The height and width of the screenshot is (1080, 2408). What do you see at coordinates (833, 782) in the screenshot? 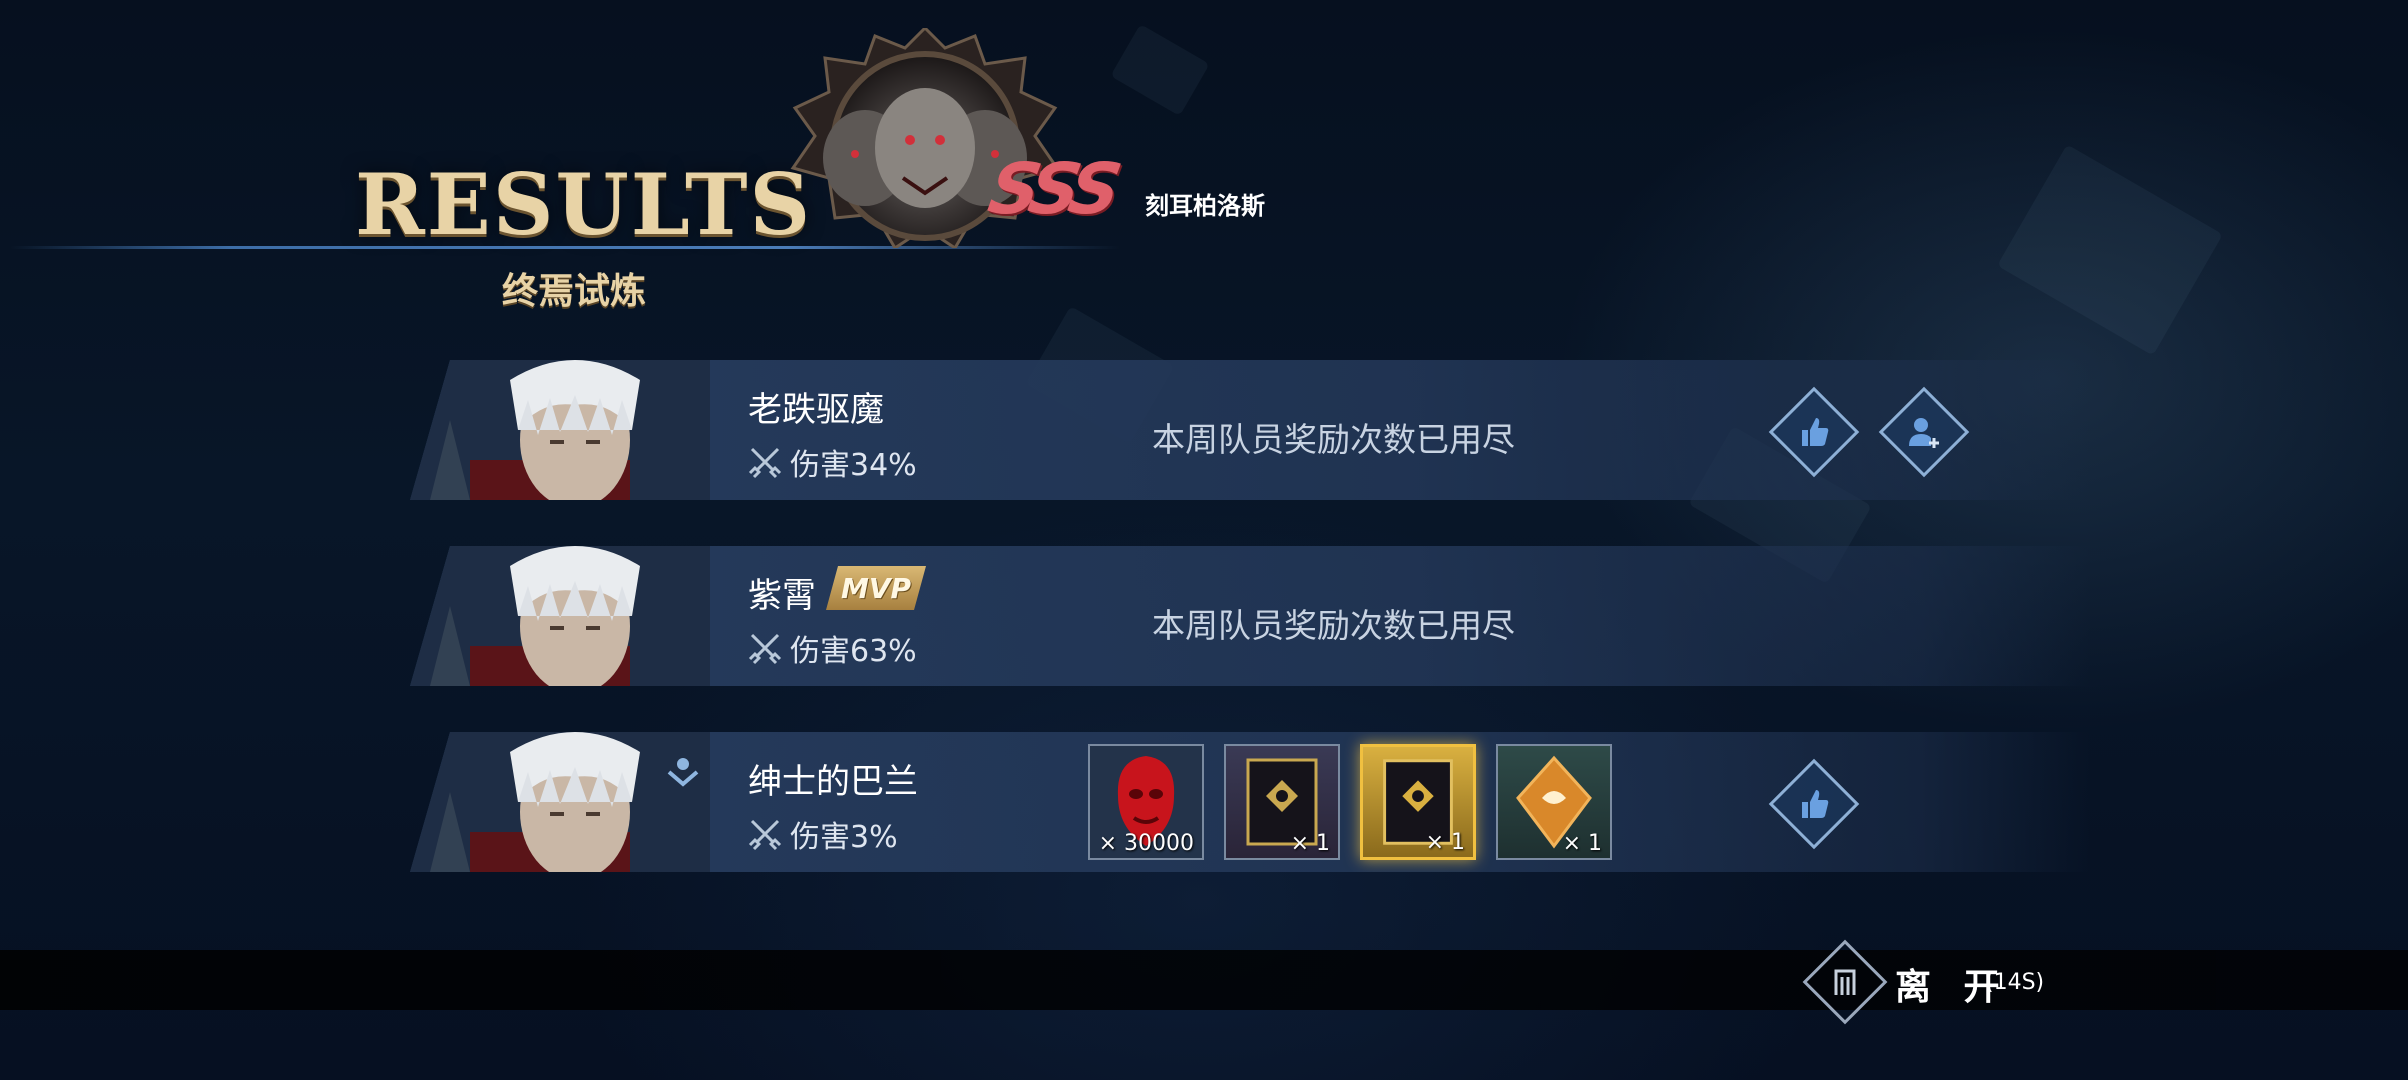
I see `player-name: 绅士的巴兰` at bounding box center [833, 782].